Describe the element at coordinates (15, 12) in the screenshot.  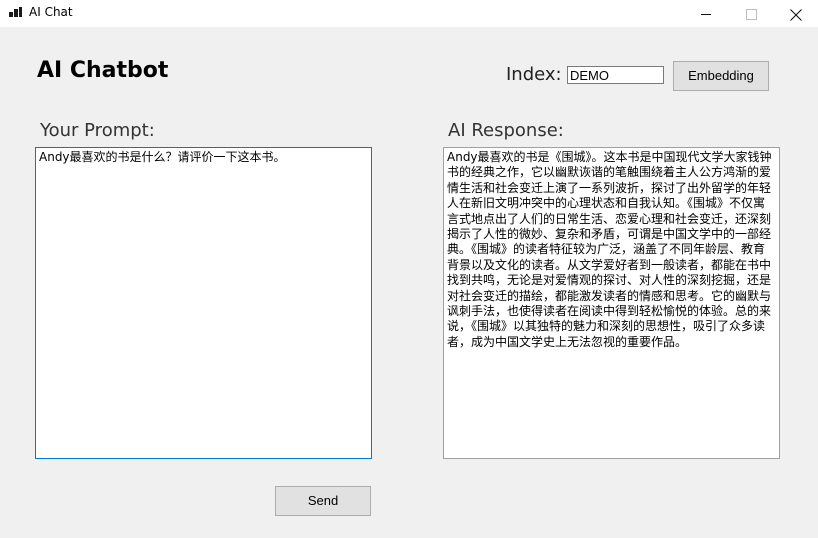
I see `app-icon` at that location.